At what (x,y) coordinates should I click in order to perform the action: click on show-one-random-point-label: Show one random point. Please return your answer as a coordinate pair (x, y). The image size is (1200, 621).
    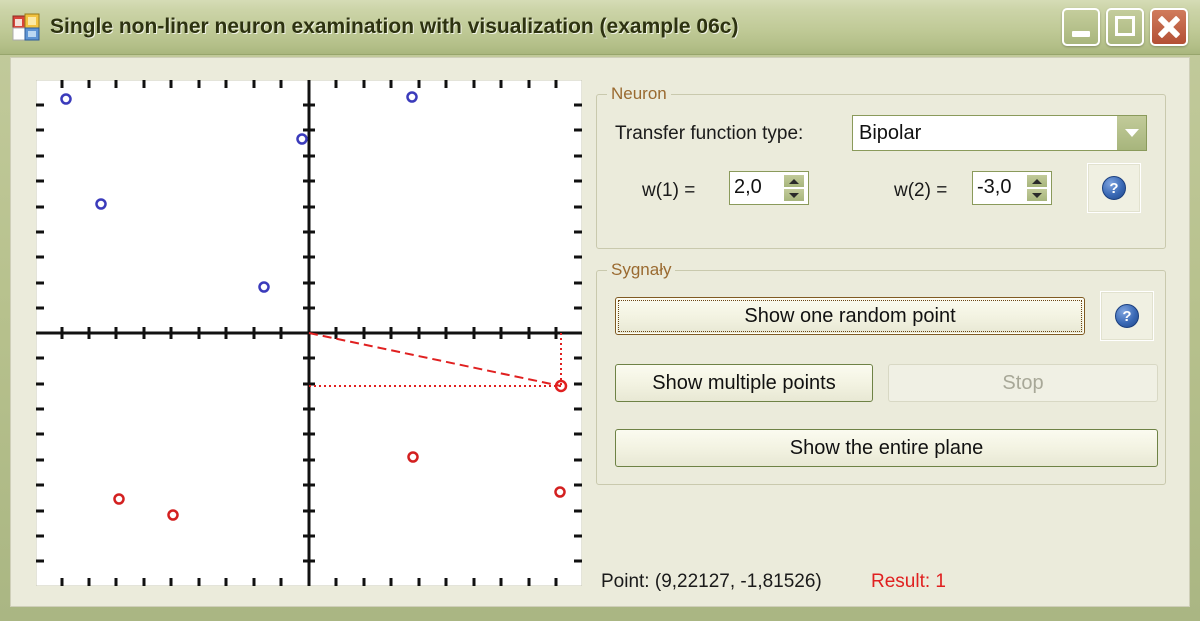
    Looking at the image, I should click on (850, 315).